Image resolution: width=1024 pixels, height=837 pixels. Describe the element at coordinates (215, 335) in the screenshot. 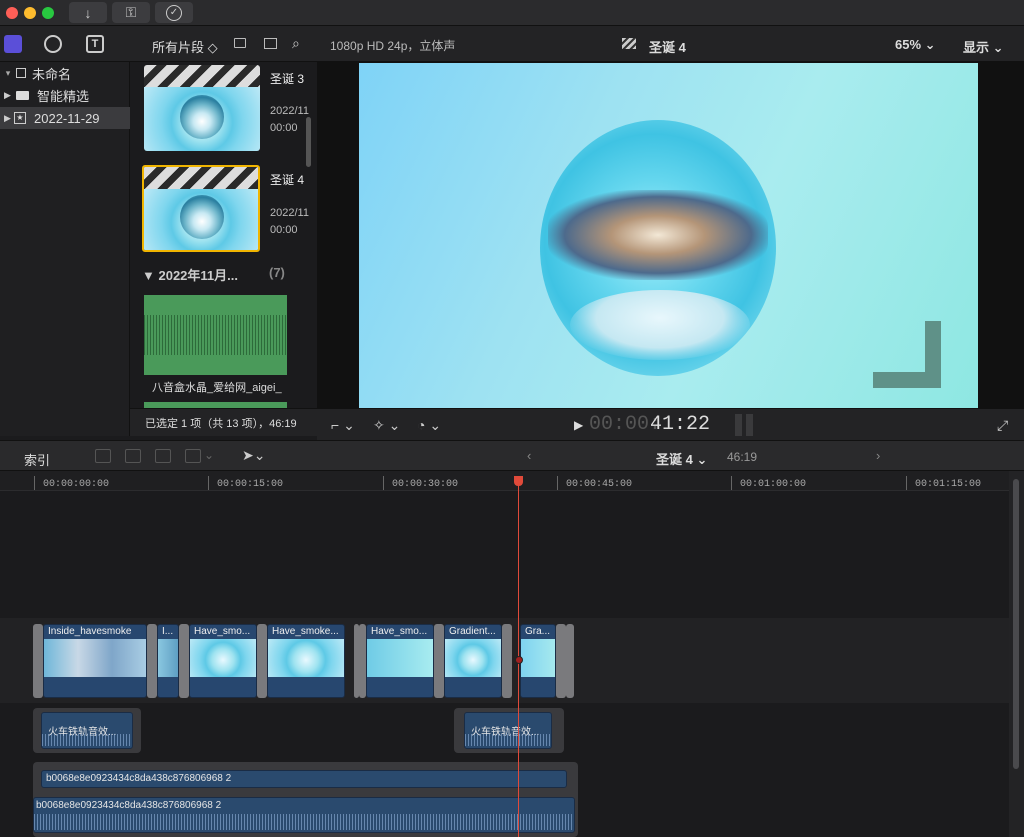

I see `audio-clip-thumbnail` at that location.